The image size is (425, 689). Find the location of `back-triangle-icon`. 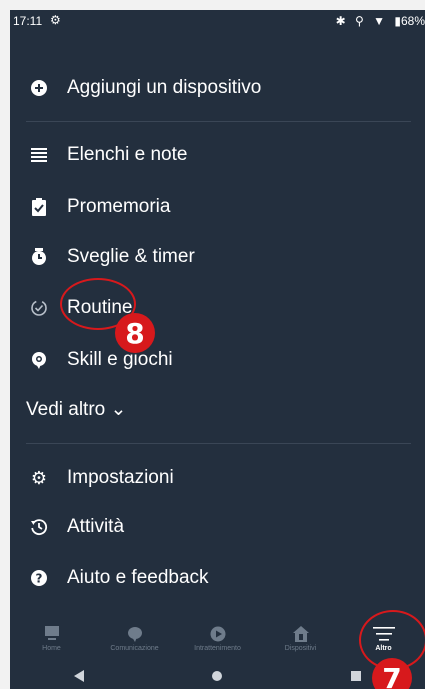

back-triangle-icon is located at coordinates (79, 675).